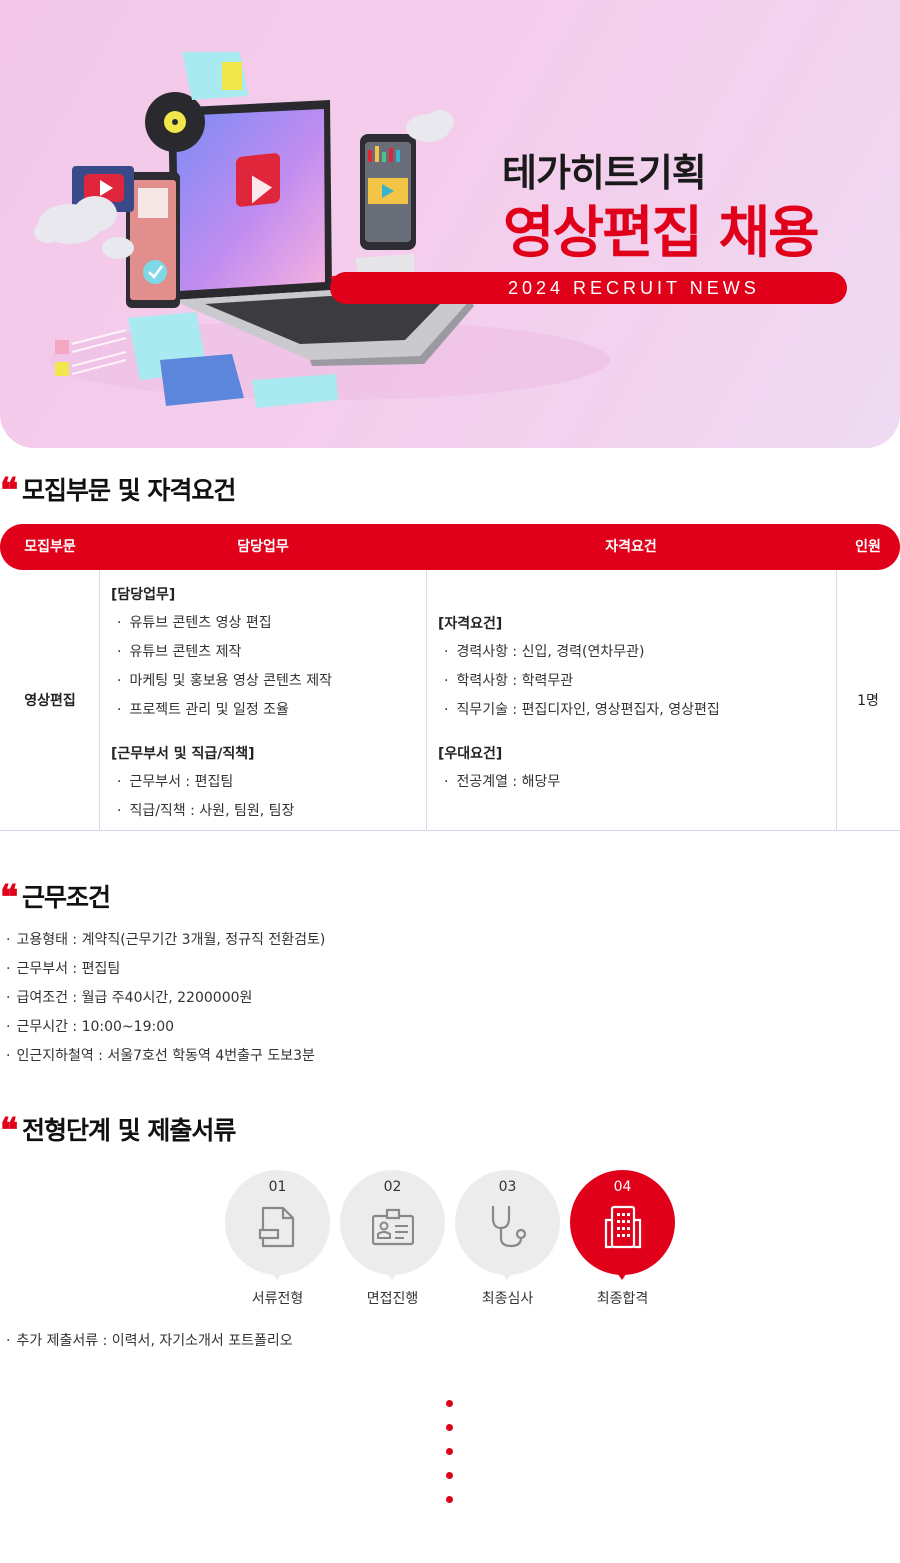 Image resolution: width=900 pixels, height=1563 pixels. What do you see at coordinates (450, 547) in the screenshot?
I see `table-header: 모집부문 담당업무 자격요건 인원` at bounding box center [450, 547].